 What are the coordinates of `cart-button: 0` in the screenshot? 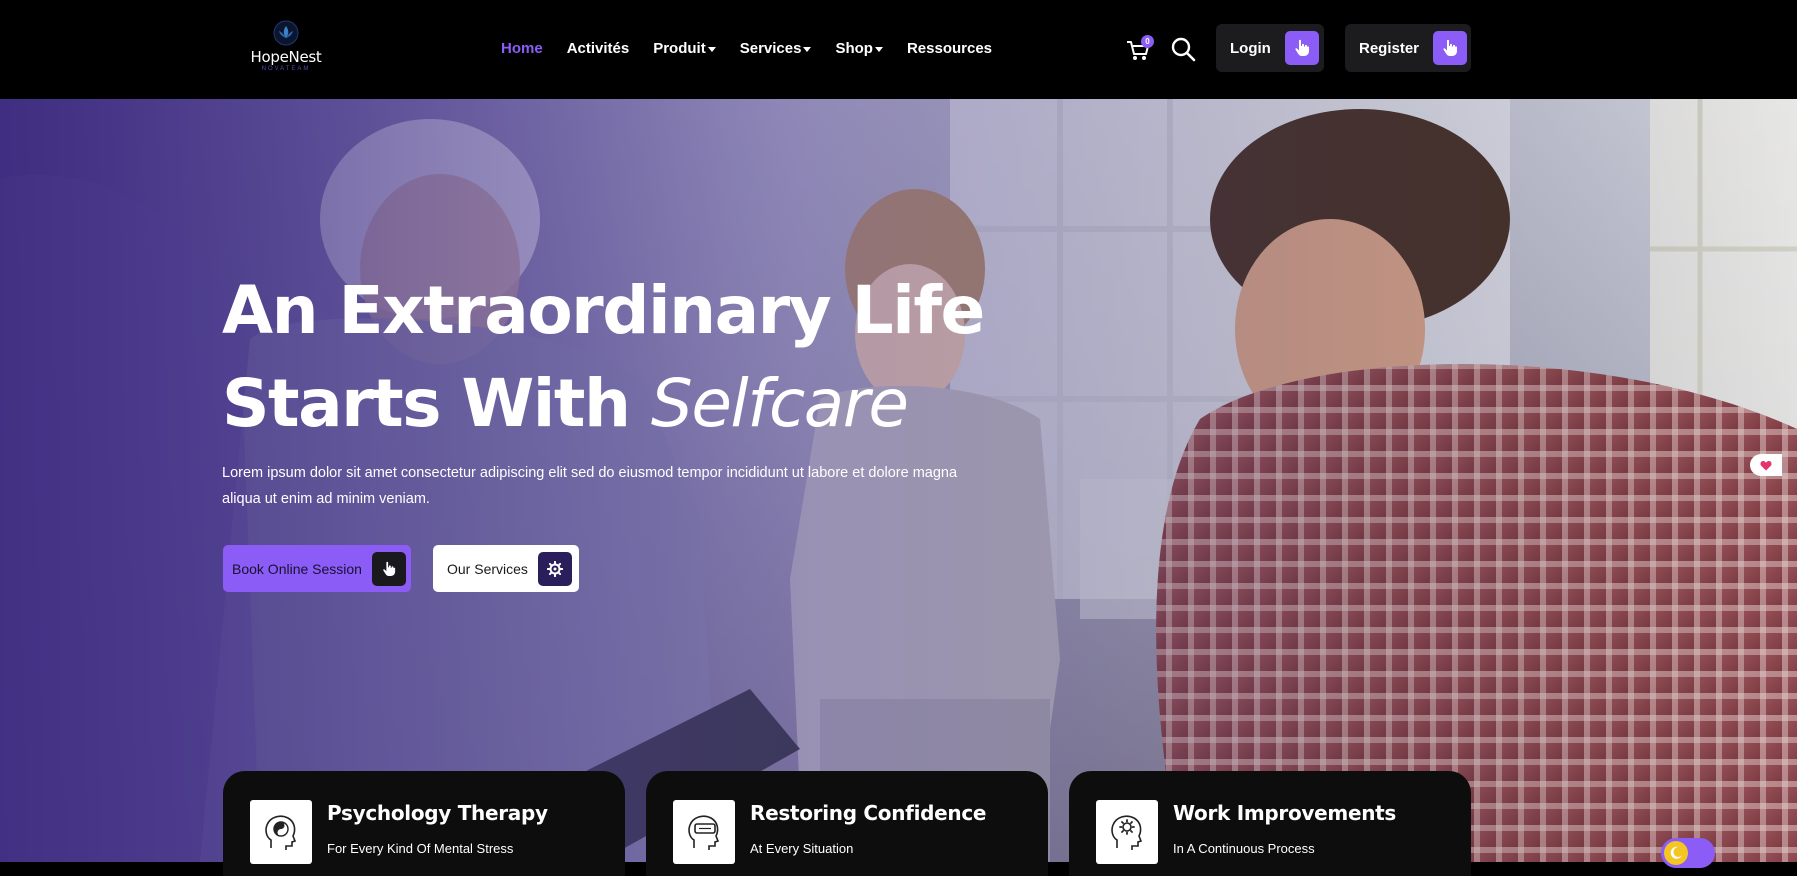 It's located at (1139, 49).